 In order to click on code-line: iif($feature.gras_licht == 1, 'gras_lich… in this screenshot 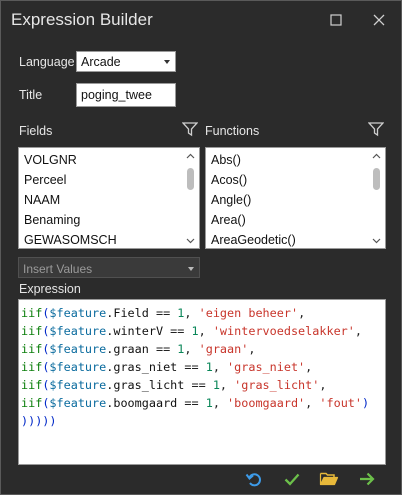, I will do `click(203, 385)`.